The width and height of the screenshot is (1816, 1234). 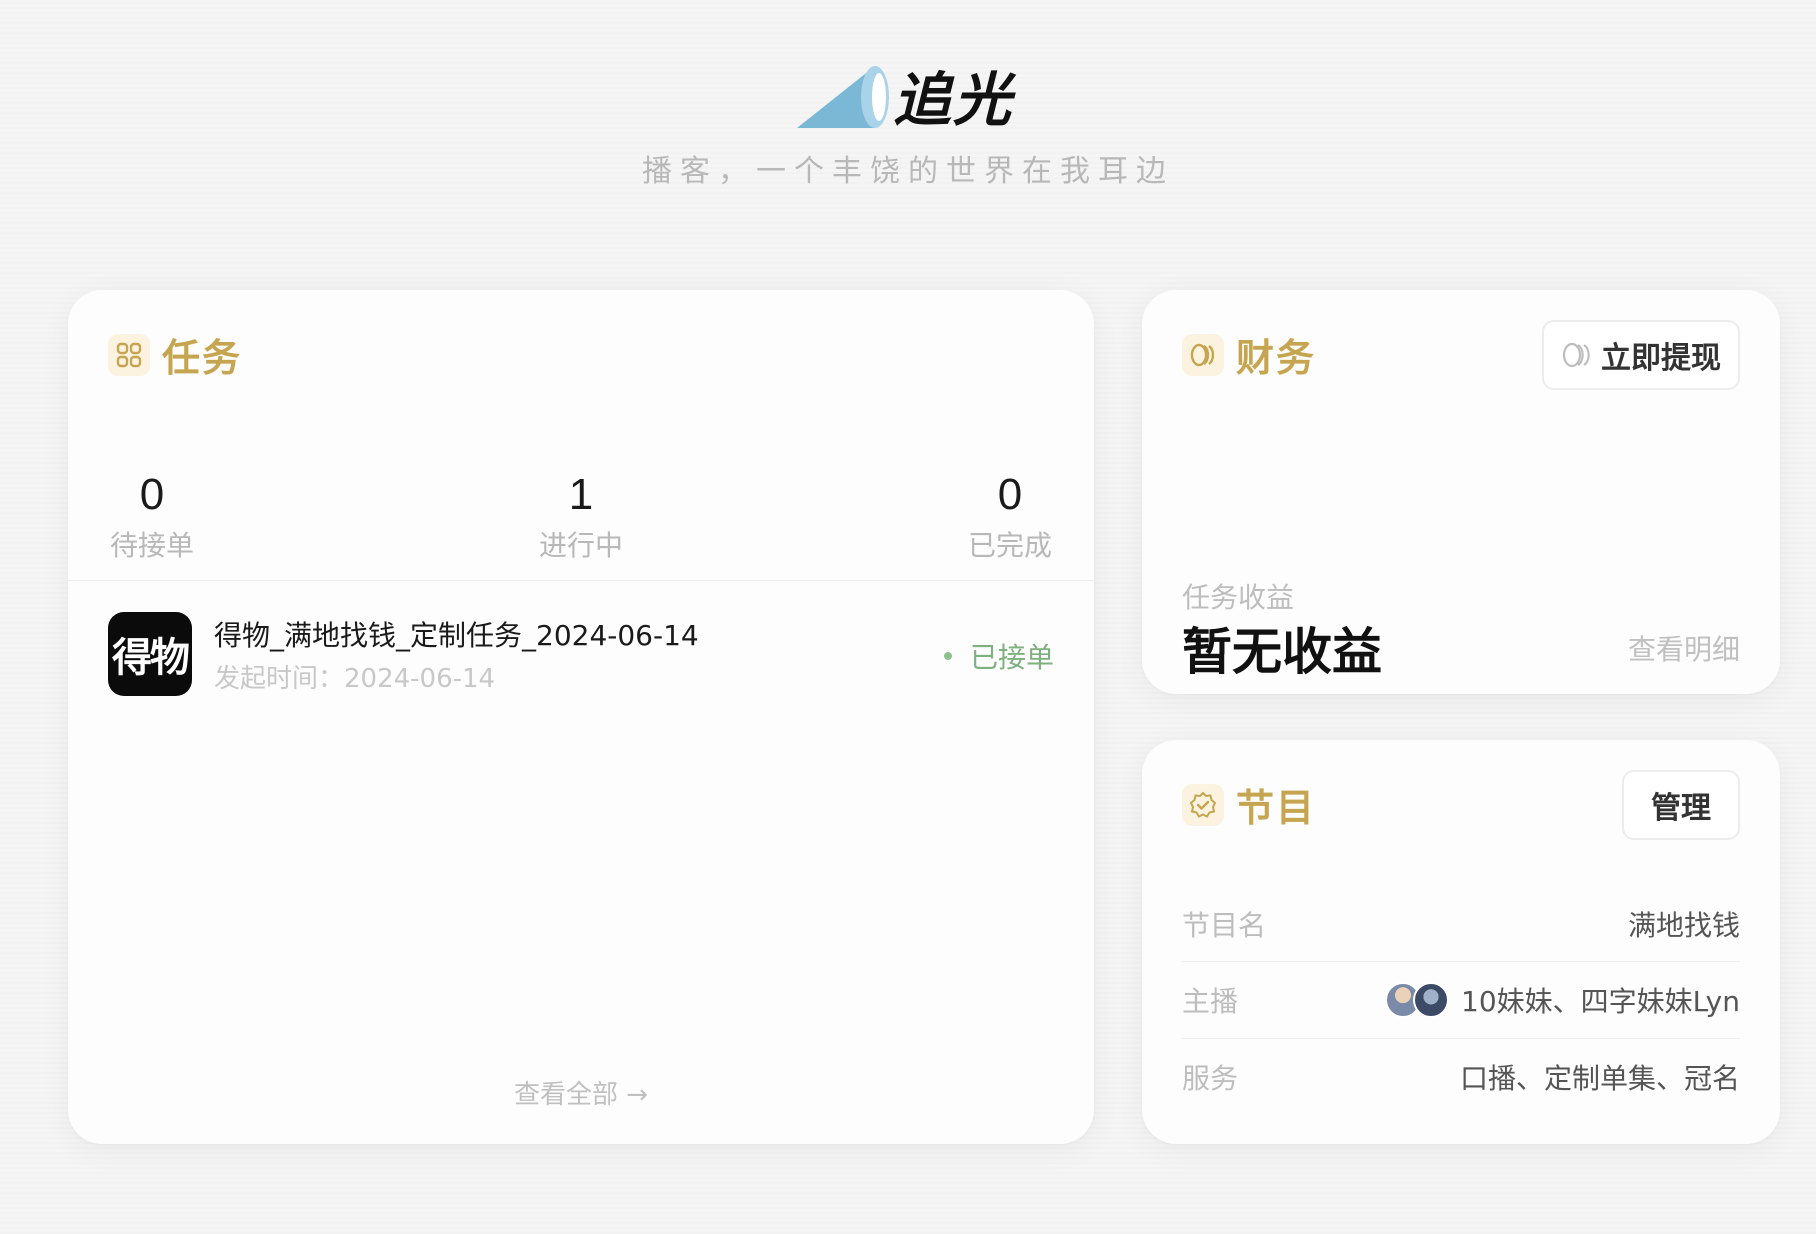 I want to click on program-name-value: 满地找钱, so click(x=1683, y=925).